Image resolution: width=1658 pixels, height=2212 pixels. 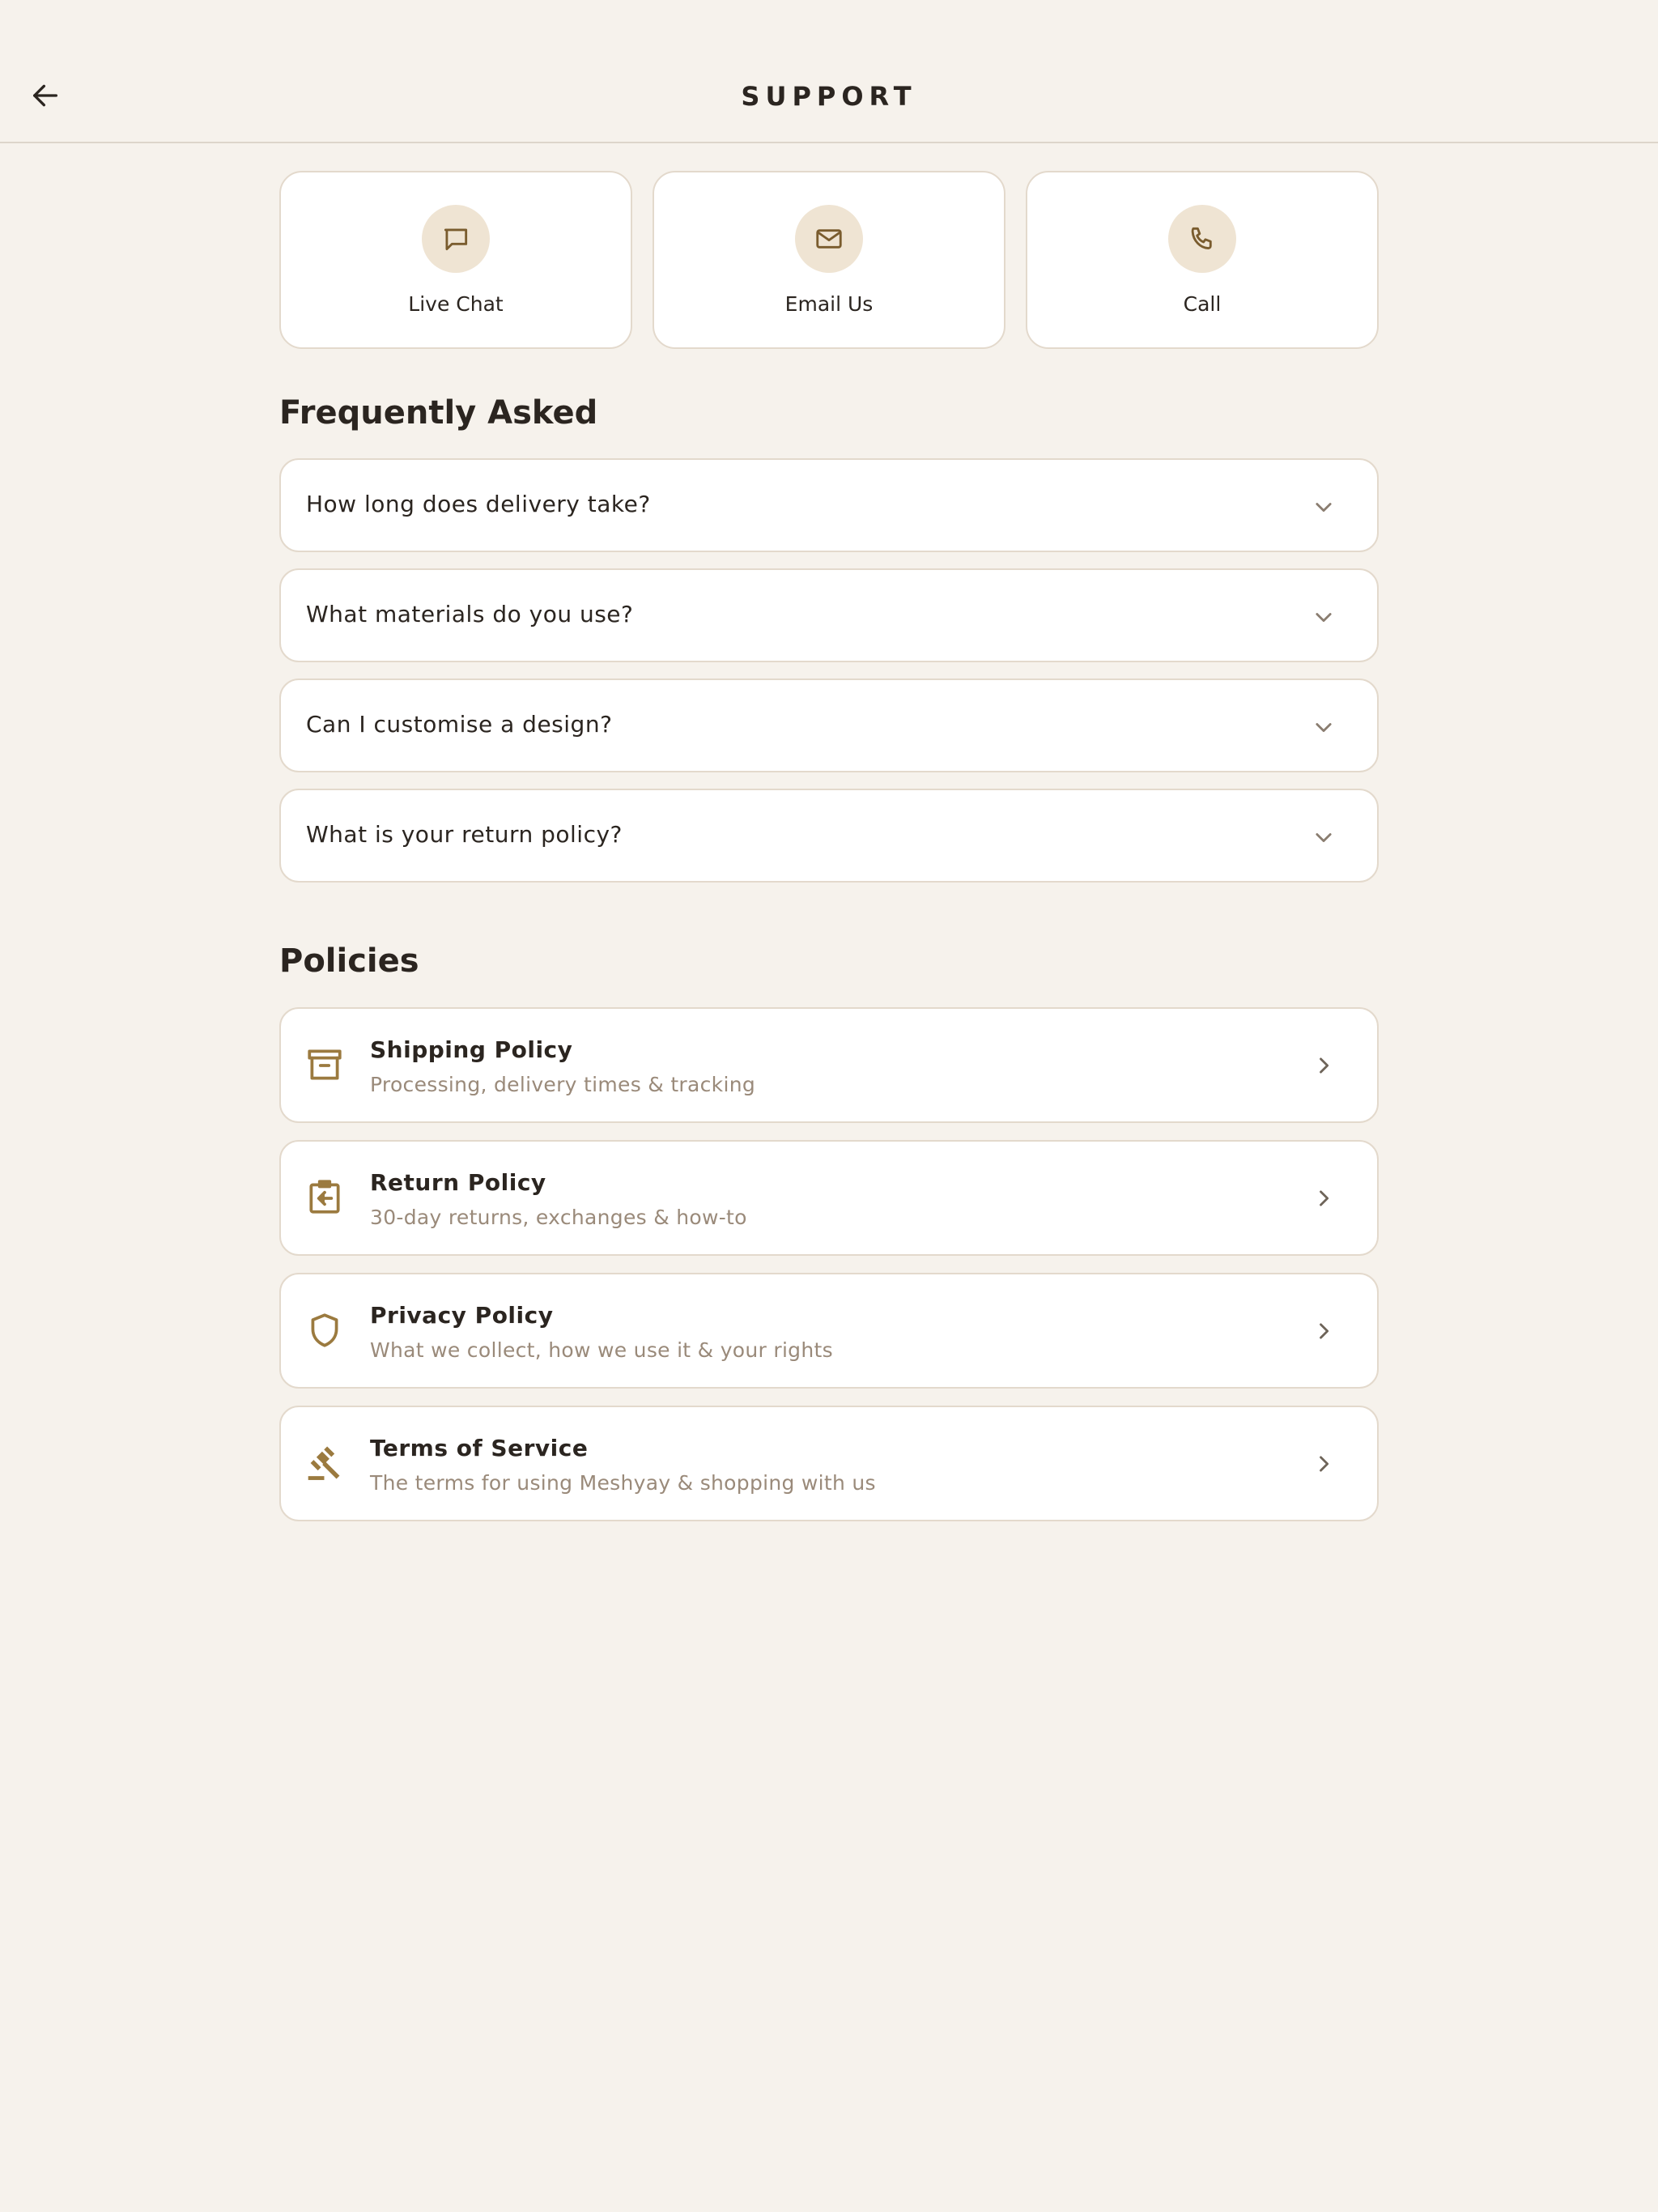 What do you see at coordinates (829, 97) in the screenshot?
I see `page-title: SUPPORT` at bounding box center [829, 97].